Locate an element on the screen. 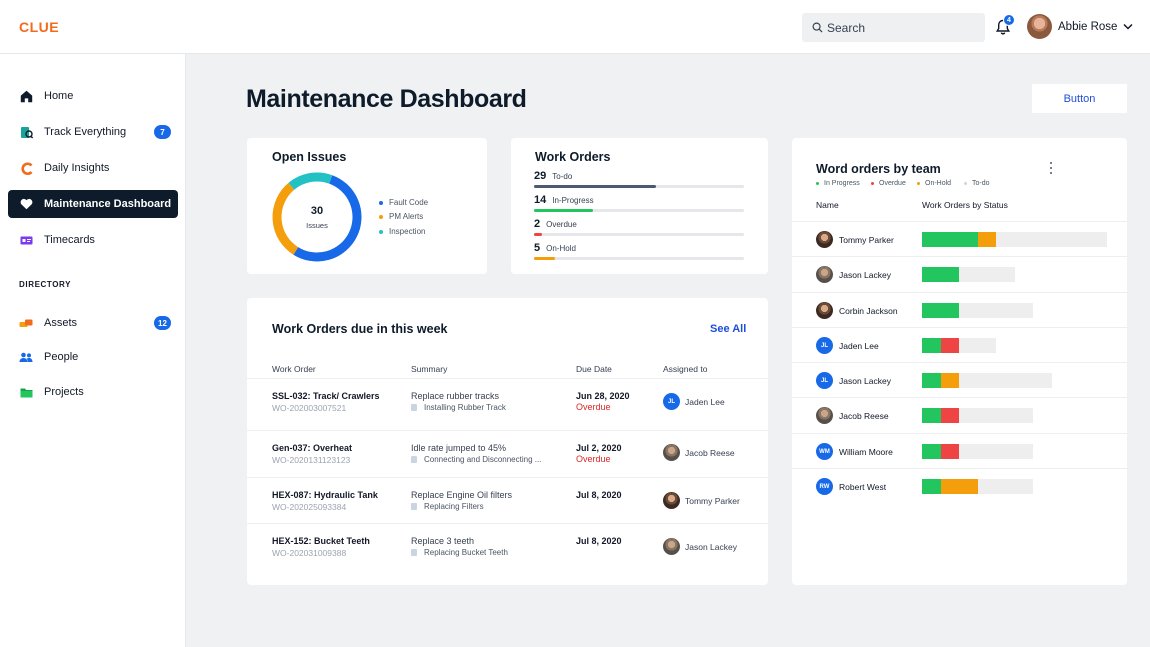  sidebar-item-label: Timecards is located at coordinates (69, 240).